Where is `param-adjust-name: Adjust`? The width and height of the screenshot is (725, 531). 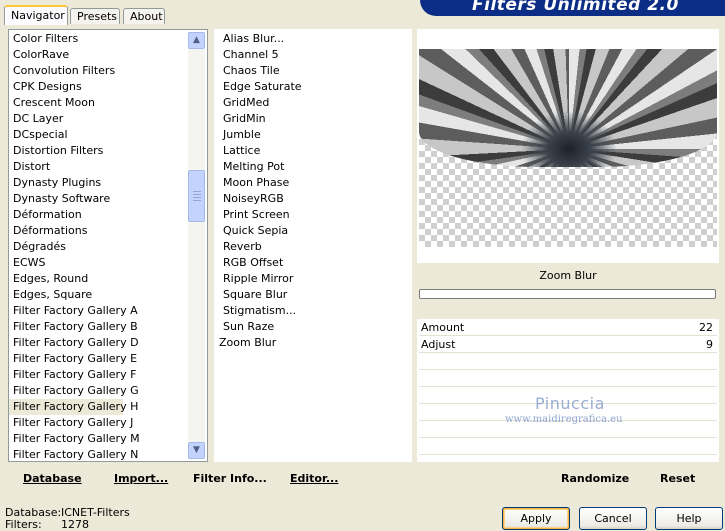
param-adjust-name: Adjust is located at coordinates (438, 344).